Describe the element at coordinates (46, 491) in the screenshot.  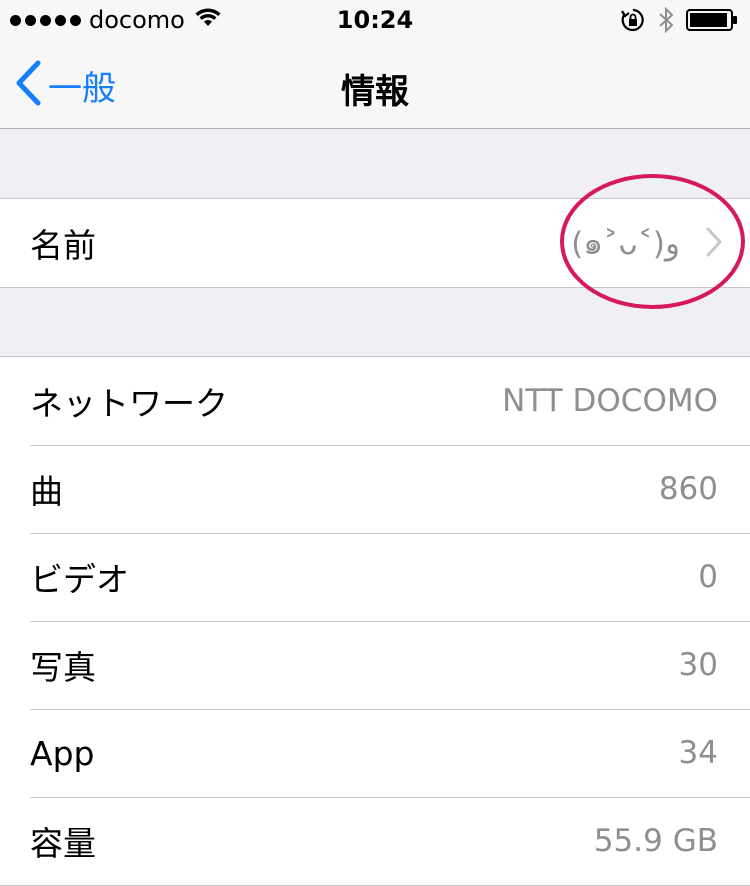
I see `songs-label: 曲` at that location.